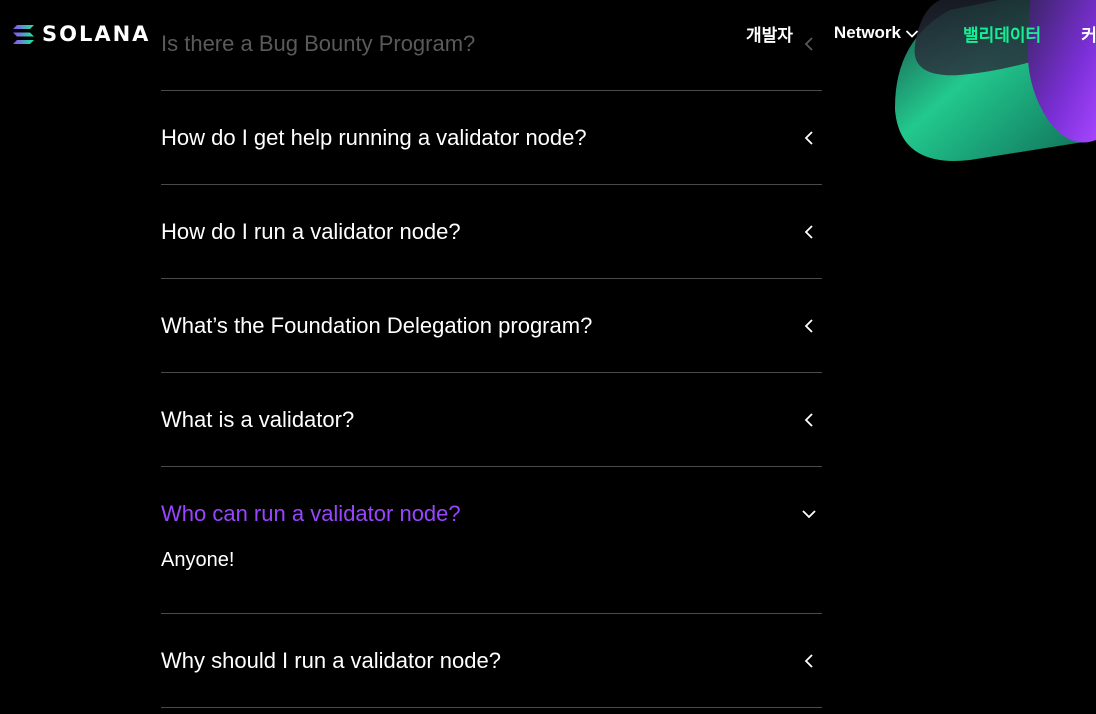 The width and height of the screenshot is (1096, 714). What do you see at coordinates (548, 33) in the screenshot?
I see `site-header: SOLANA 개발자 Network 밸리데이터 커` at bounding box center [548, 33].